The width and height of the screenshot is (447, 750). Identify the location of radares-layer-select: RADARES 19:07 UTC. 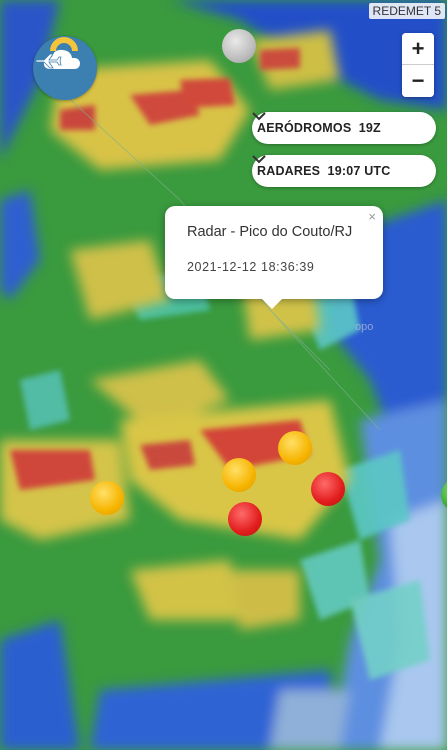
(344, 171).